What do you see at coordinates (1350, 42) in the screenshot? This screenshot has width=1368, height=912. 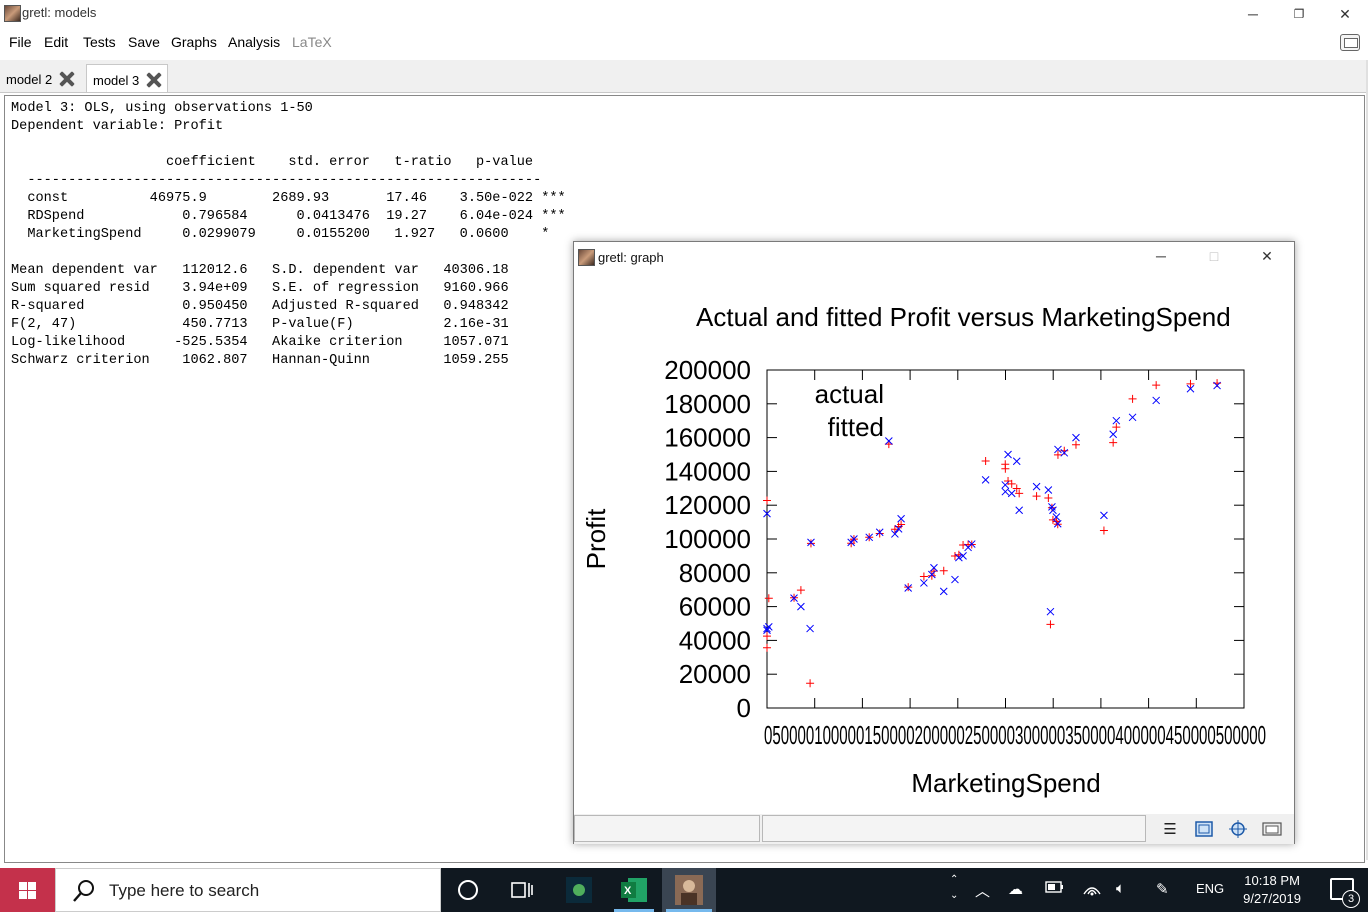 I see `window-toggle-icon` at bounding box center [1350, 42].